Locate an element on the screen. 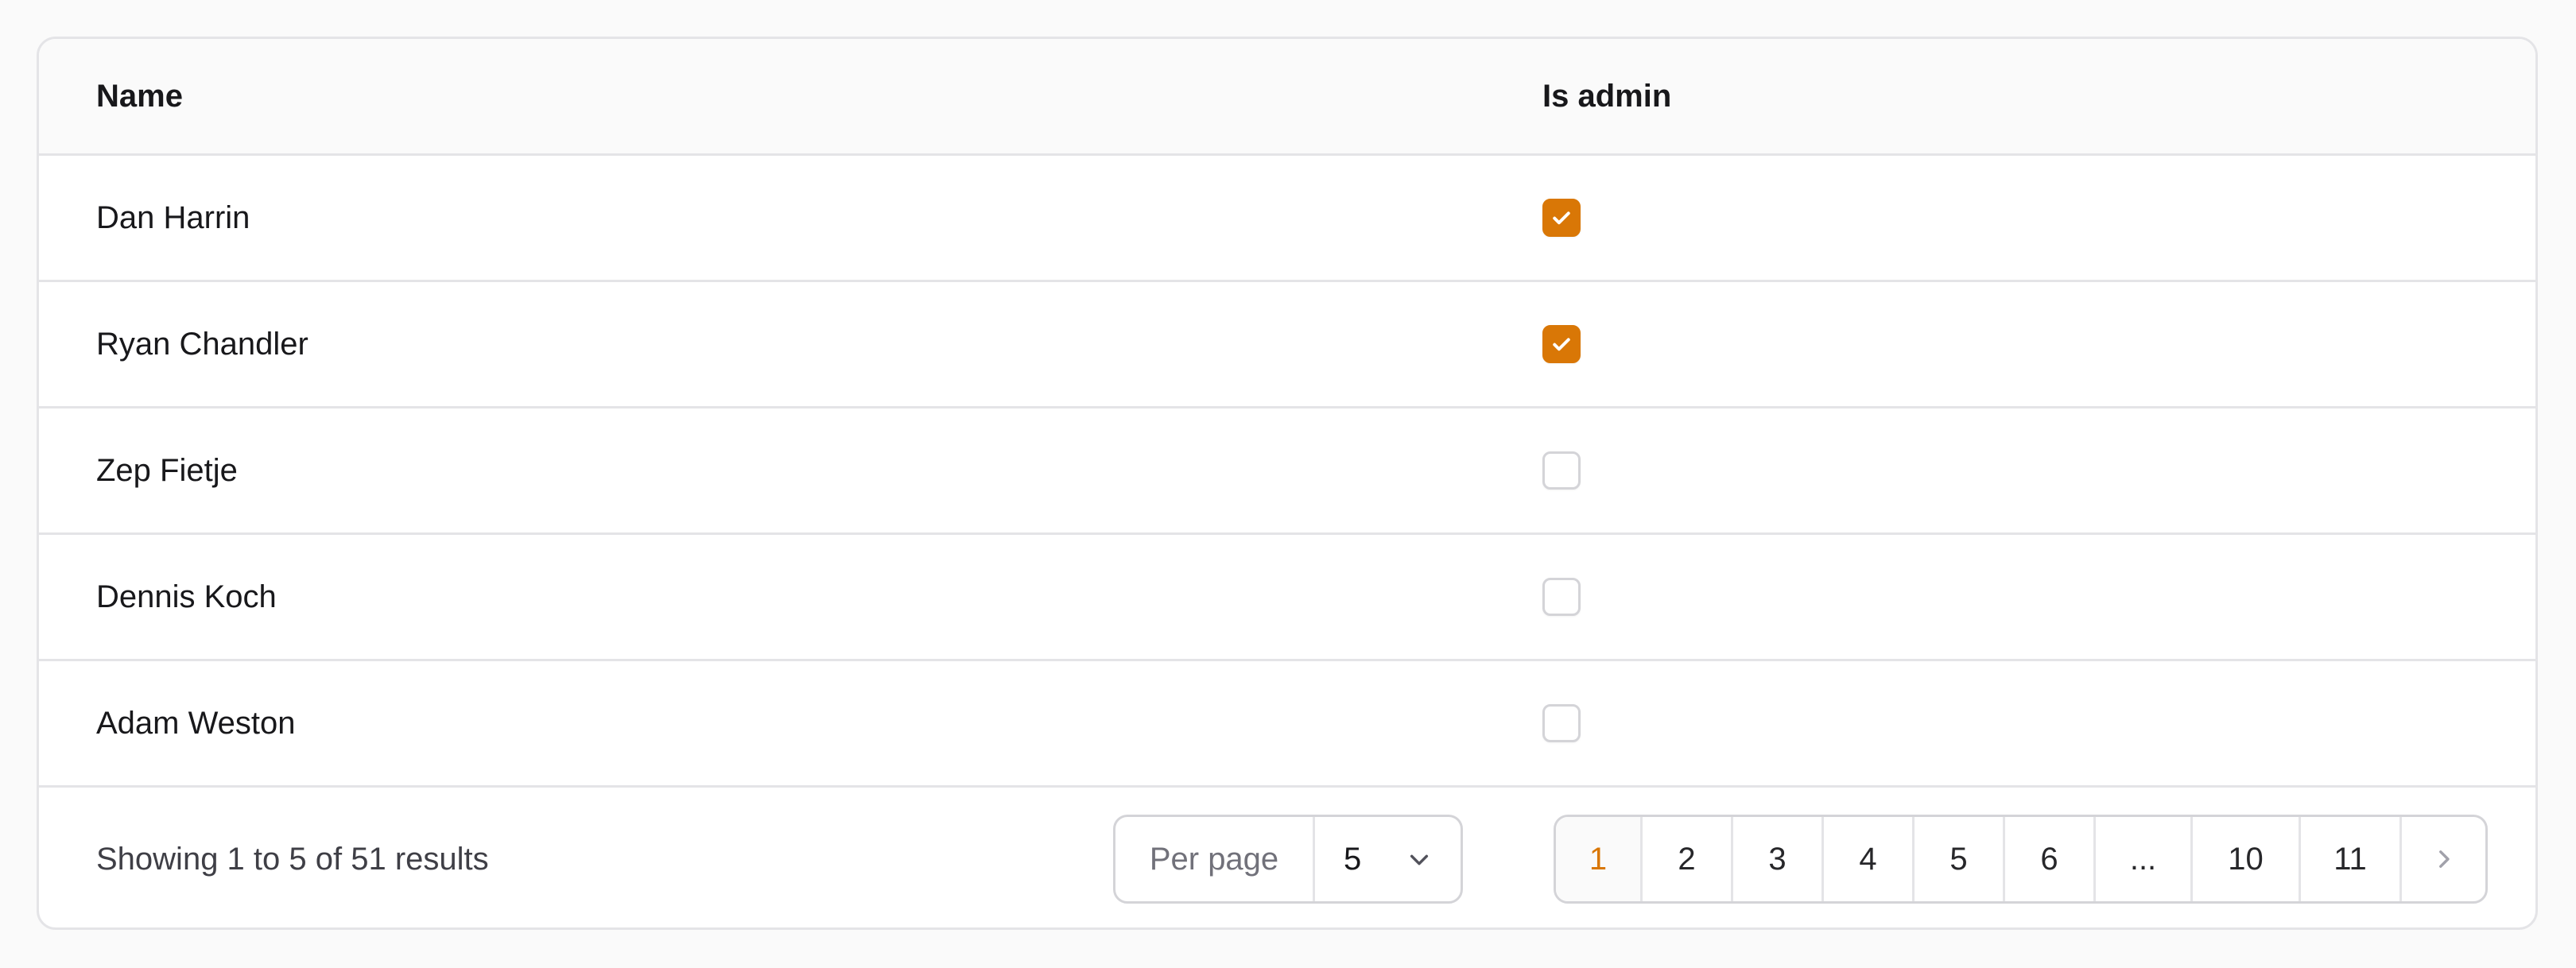 Image resolution: width=2576 pixels, height=968 pixels. page-button-4: 4 is located at coordinates (1869, 859).